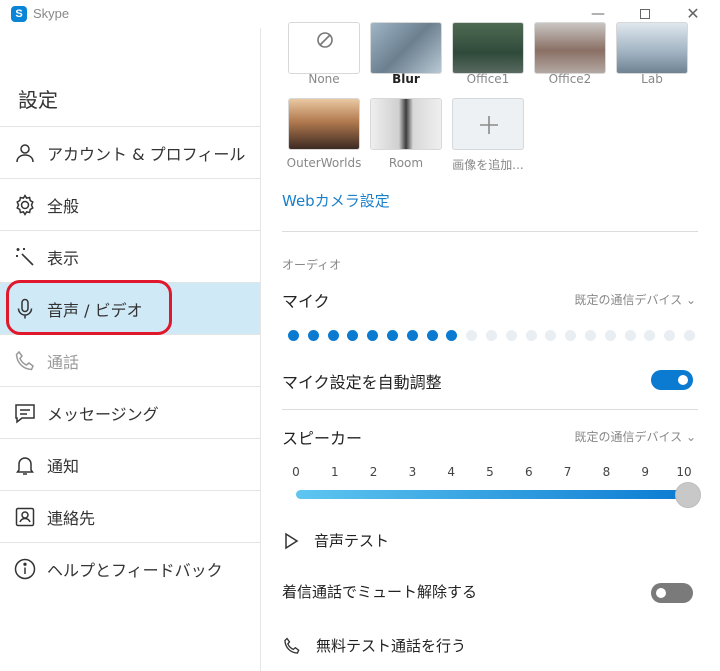 The width and height of the screenshot is (720, 671). What do you see at coordinates (130, 204) in the screenshot?
I see `sidebar-item-general: 全般` at bounding box center [130, 204].